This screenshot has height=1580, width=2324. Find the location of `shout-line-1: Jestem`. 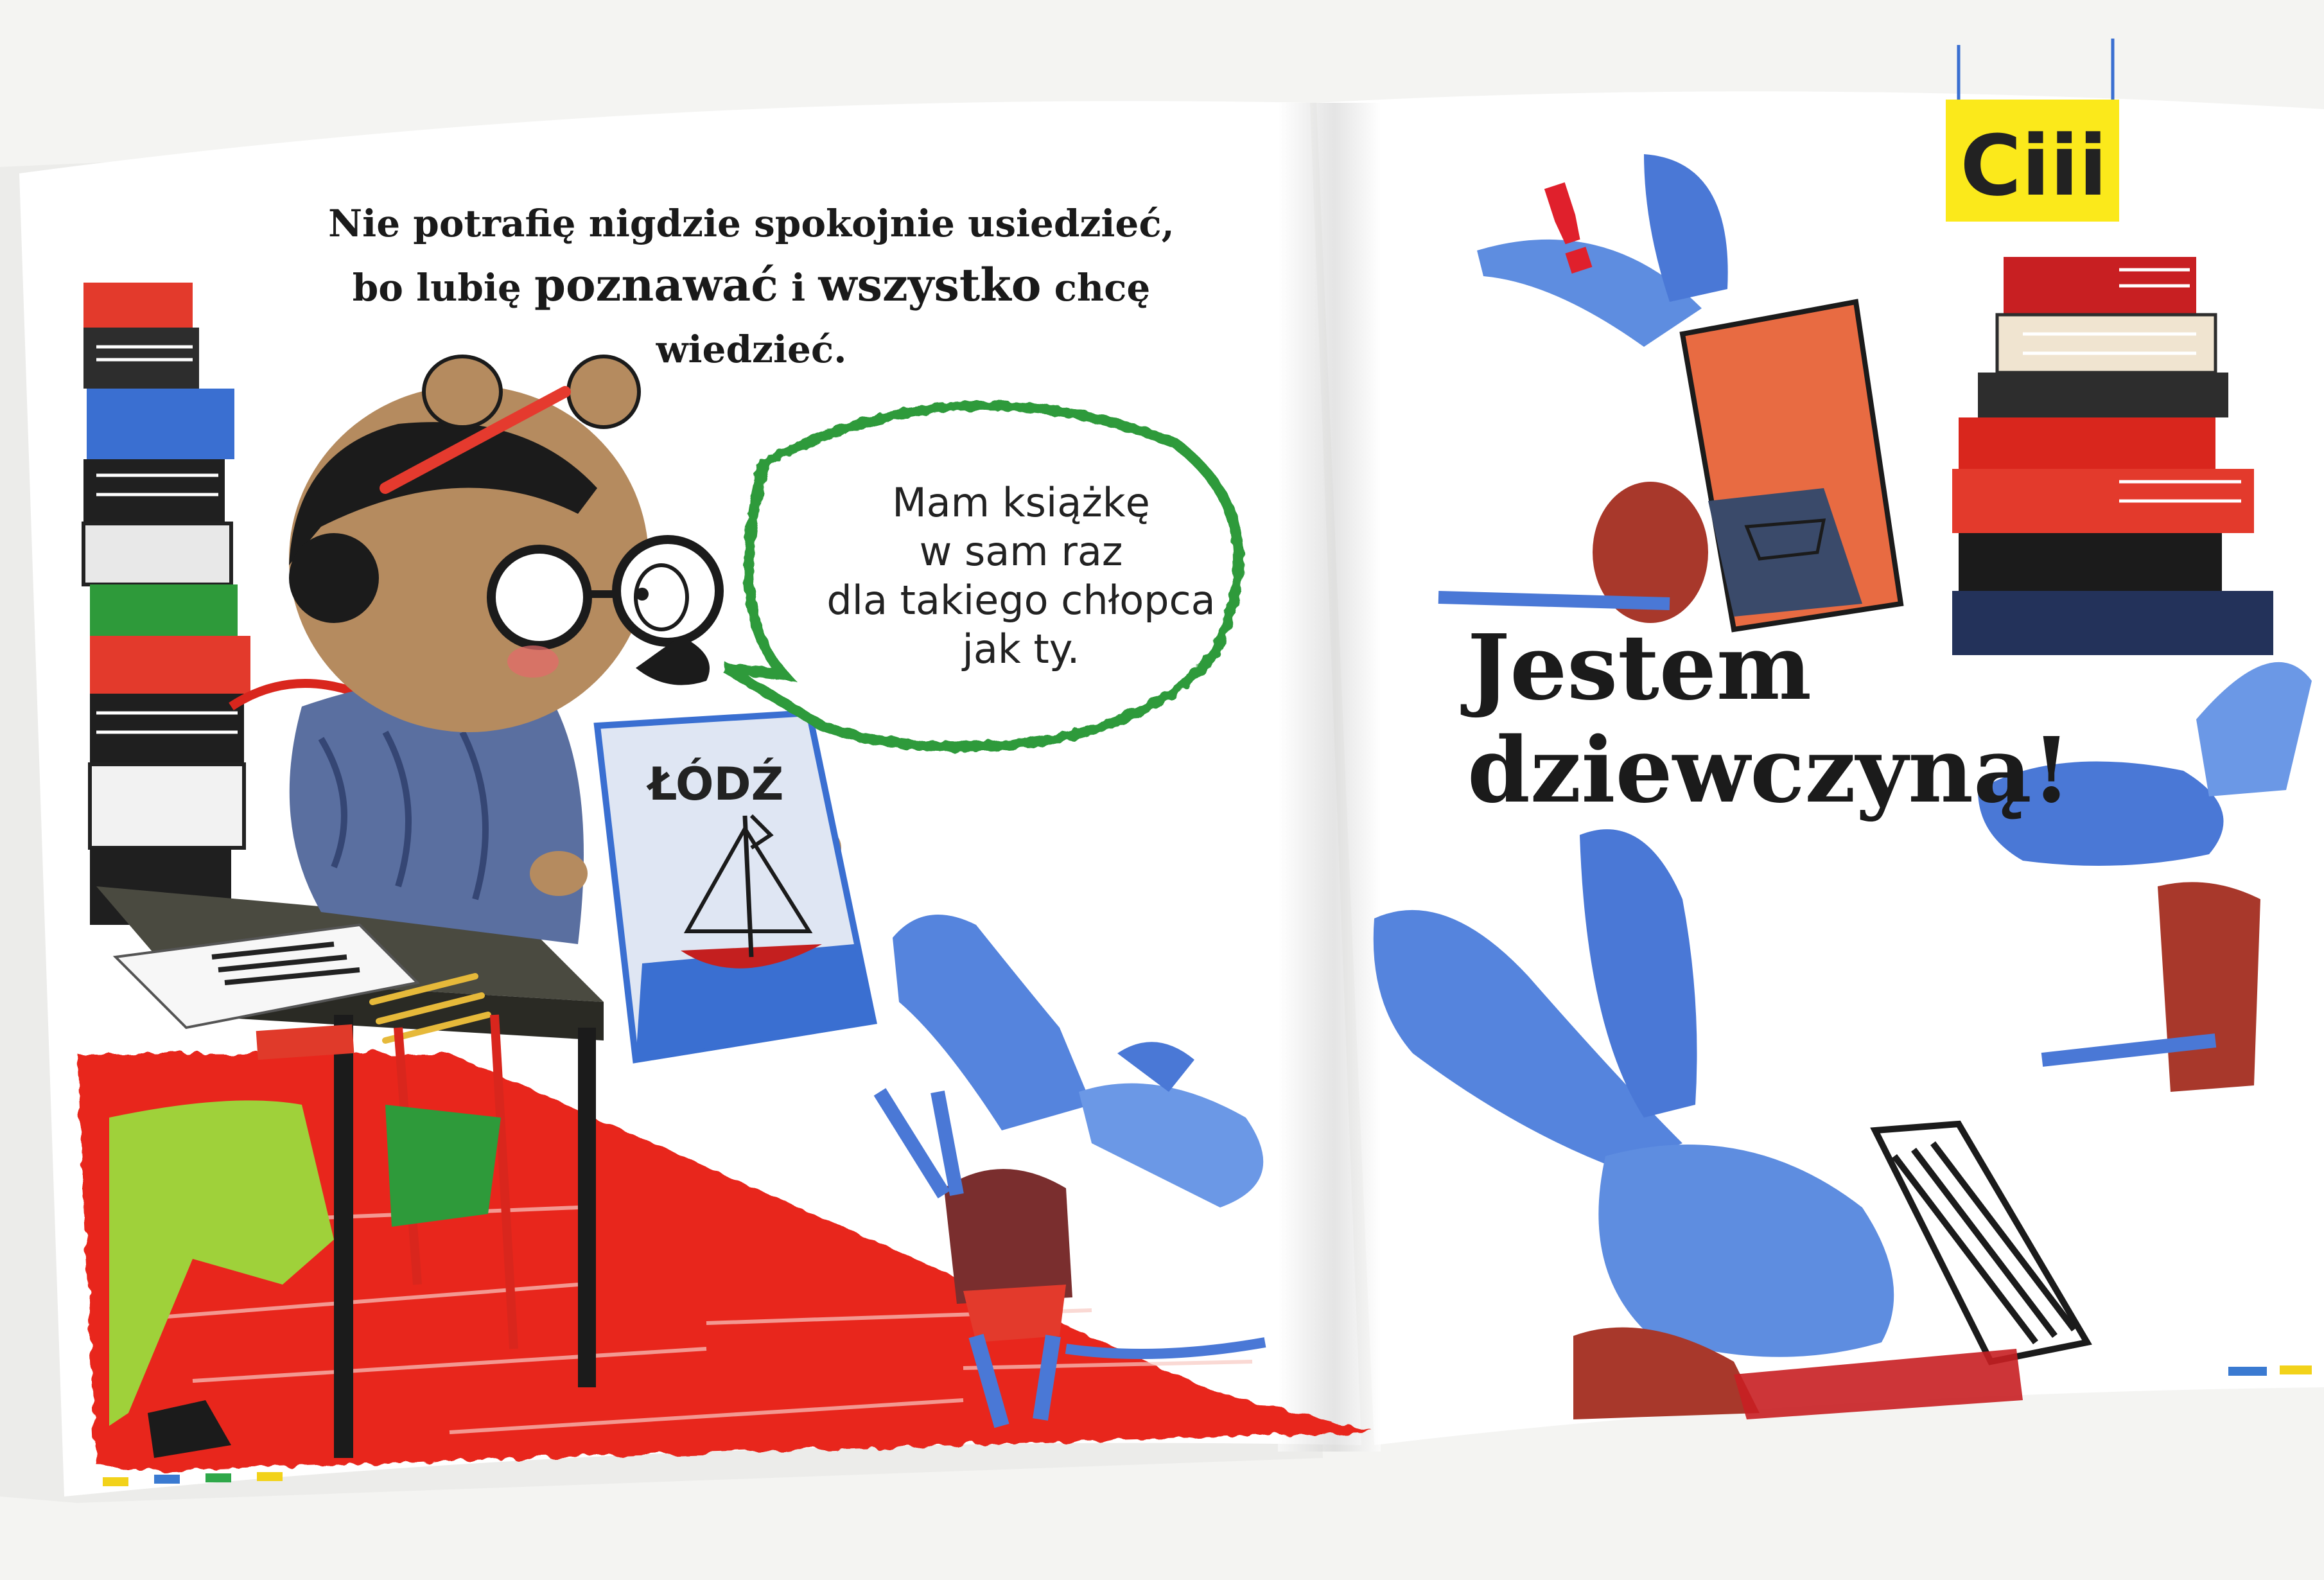

shout-line-1: Jestem is located at coordinates (1639, 668).